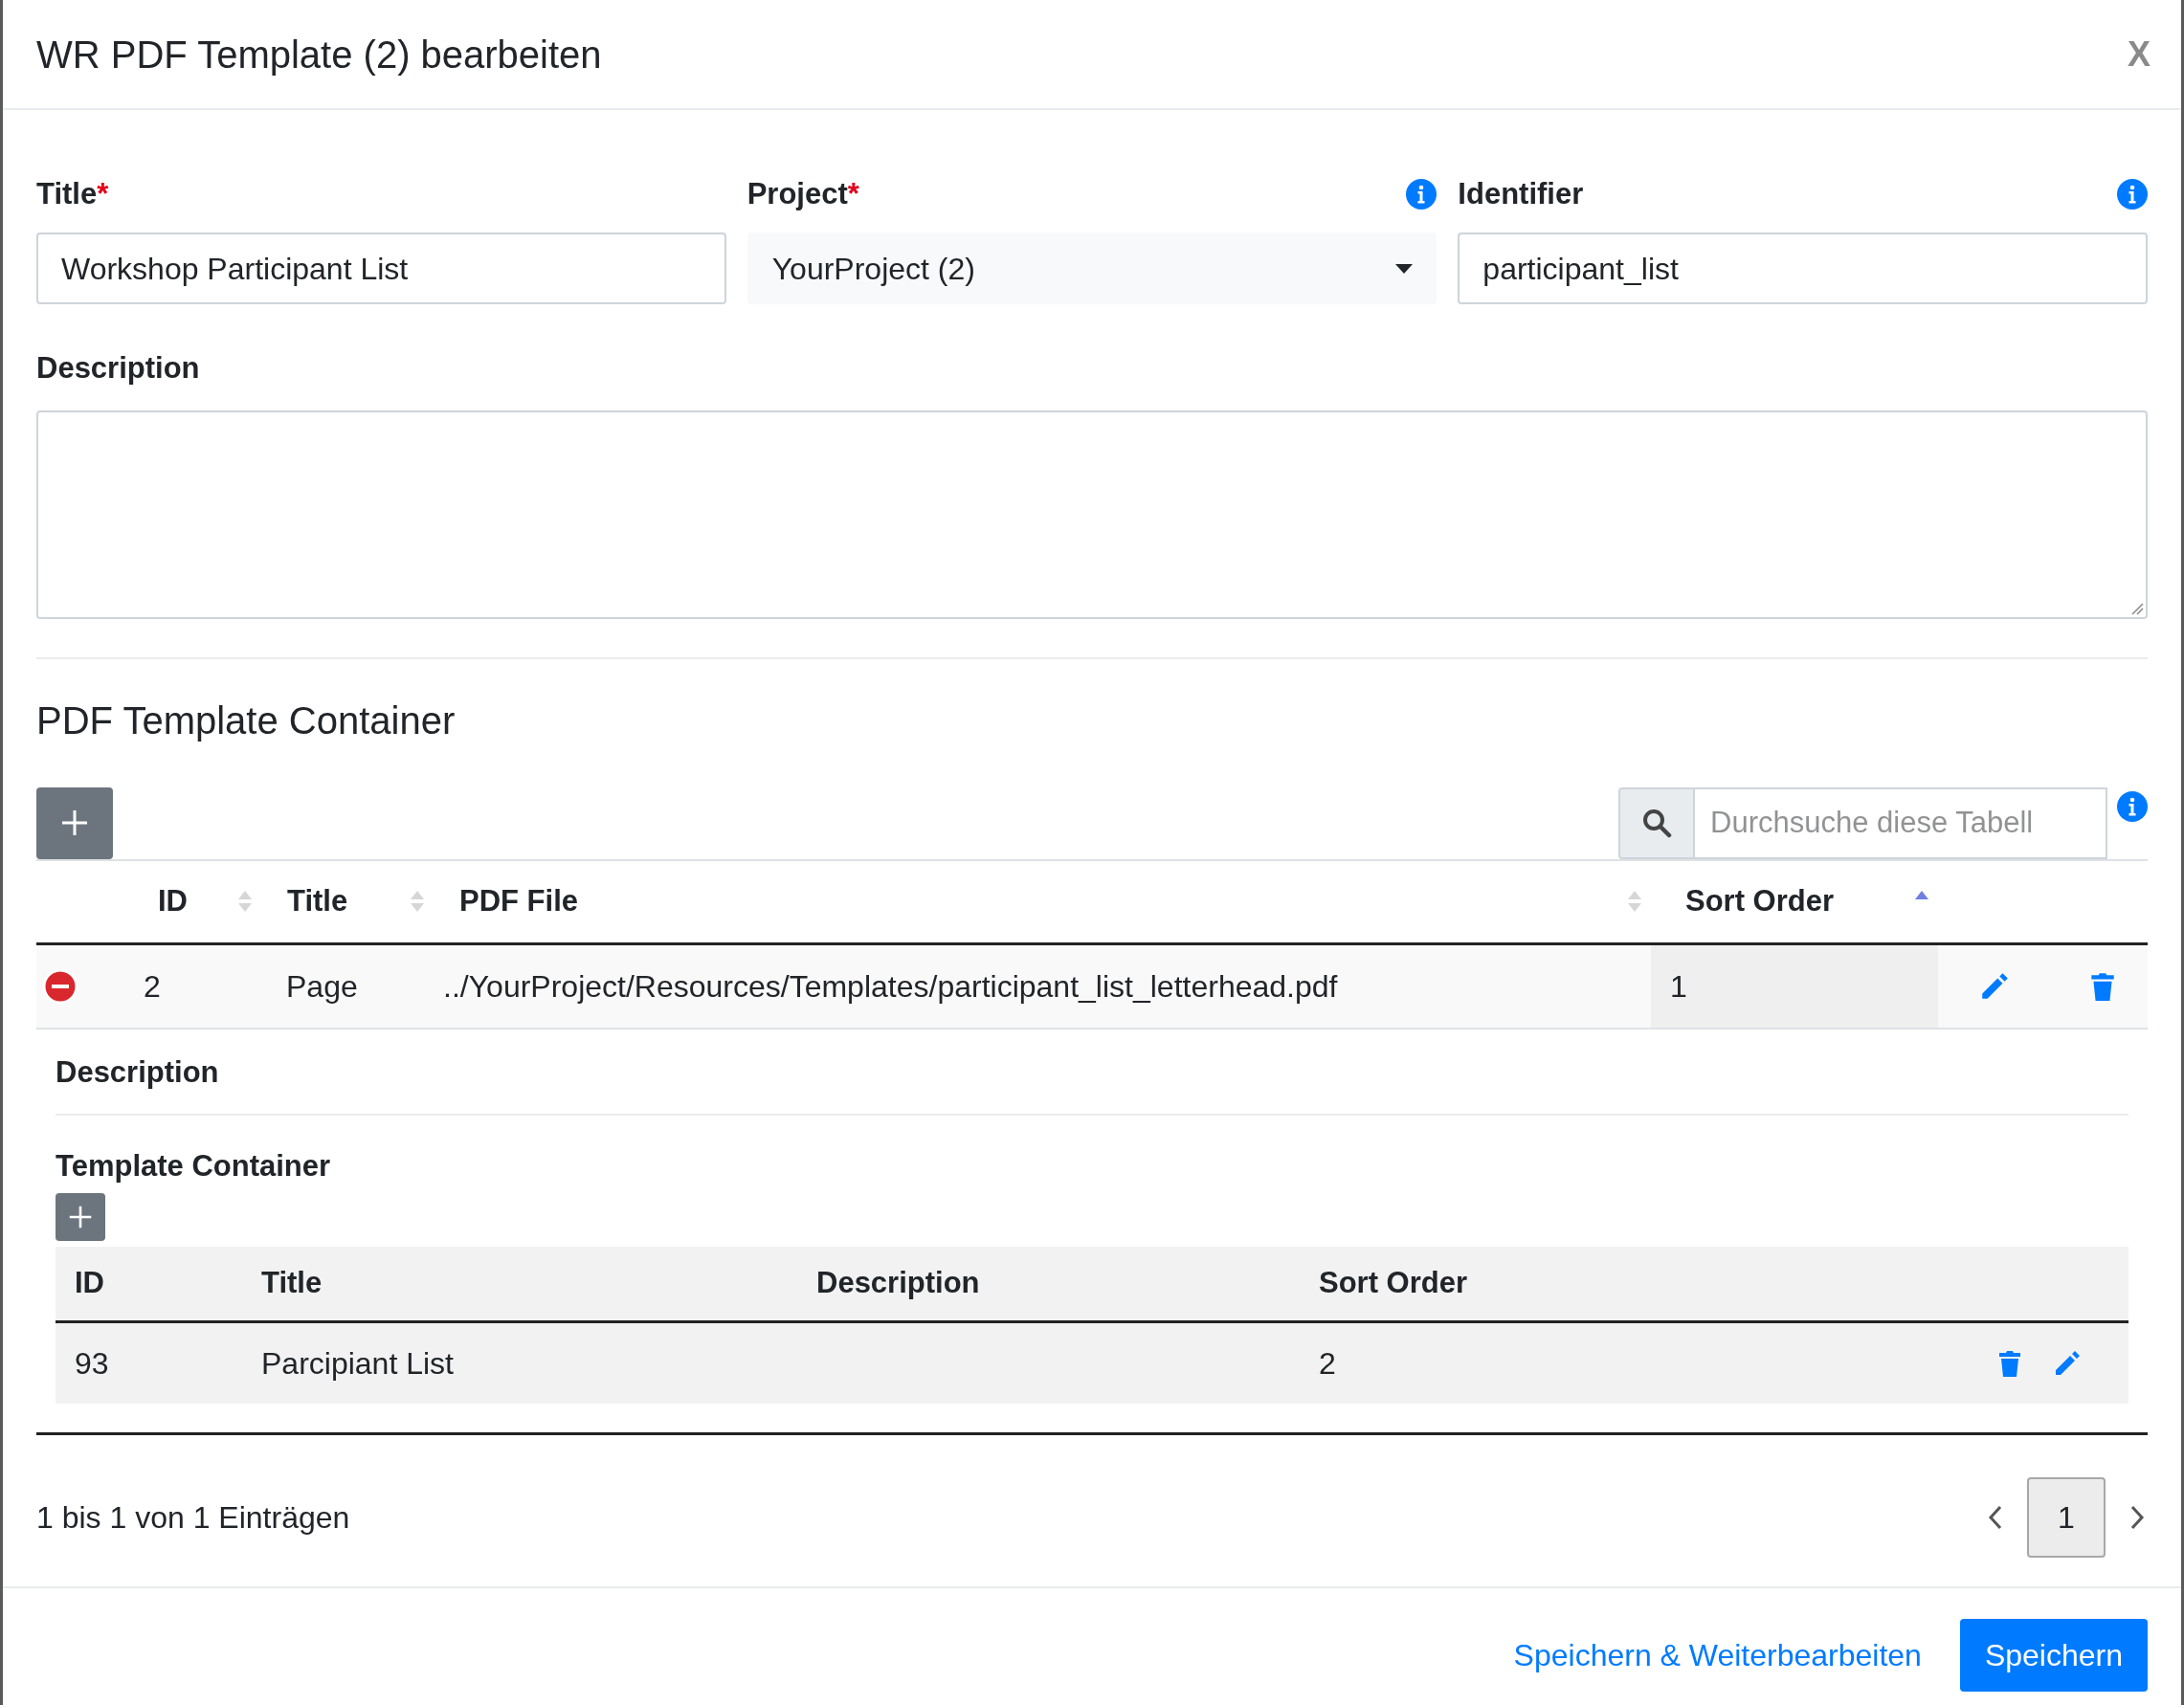 The height and width of the screenshot is (1705, 2184). Describe the element at coordinates (118, 368) in the screenshot. I see `field-label: Description` at that location.